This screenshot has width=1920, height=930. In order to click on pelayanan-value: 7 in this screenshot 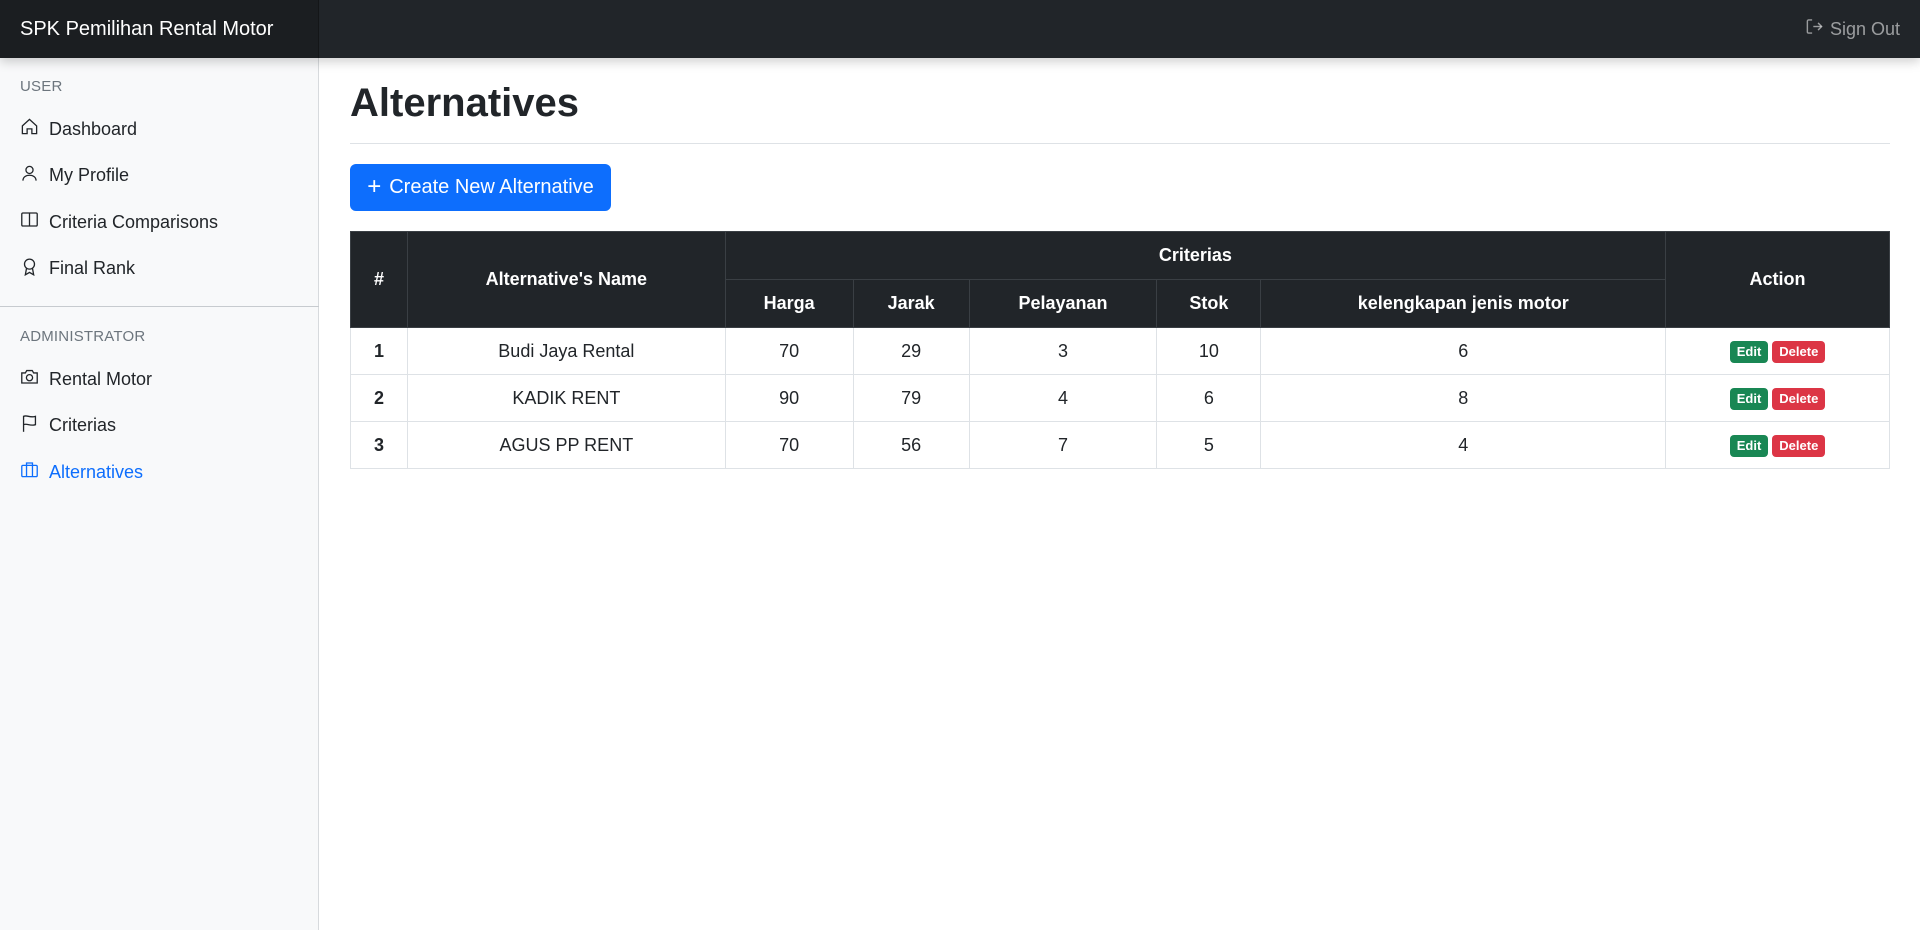, I will do `click(1063, 445)`.